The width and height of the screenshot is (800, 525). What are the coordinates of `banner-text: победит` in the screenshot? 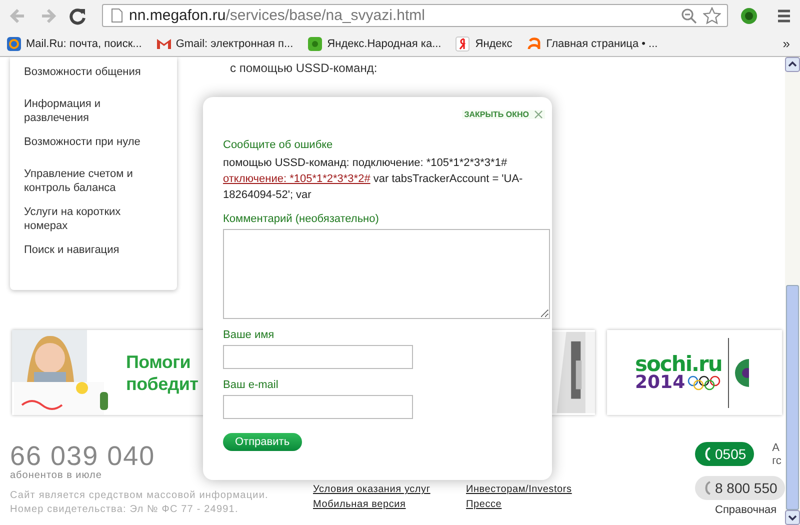 It's located at (162, 383).